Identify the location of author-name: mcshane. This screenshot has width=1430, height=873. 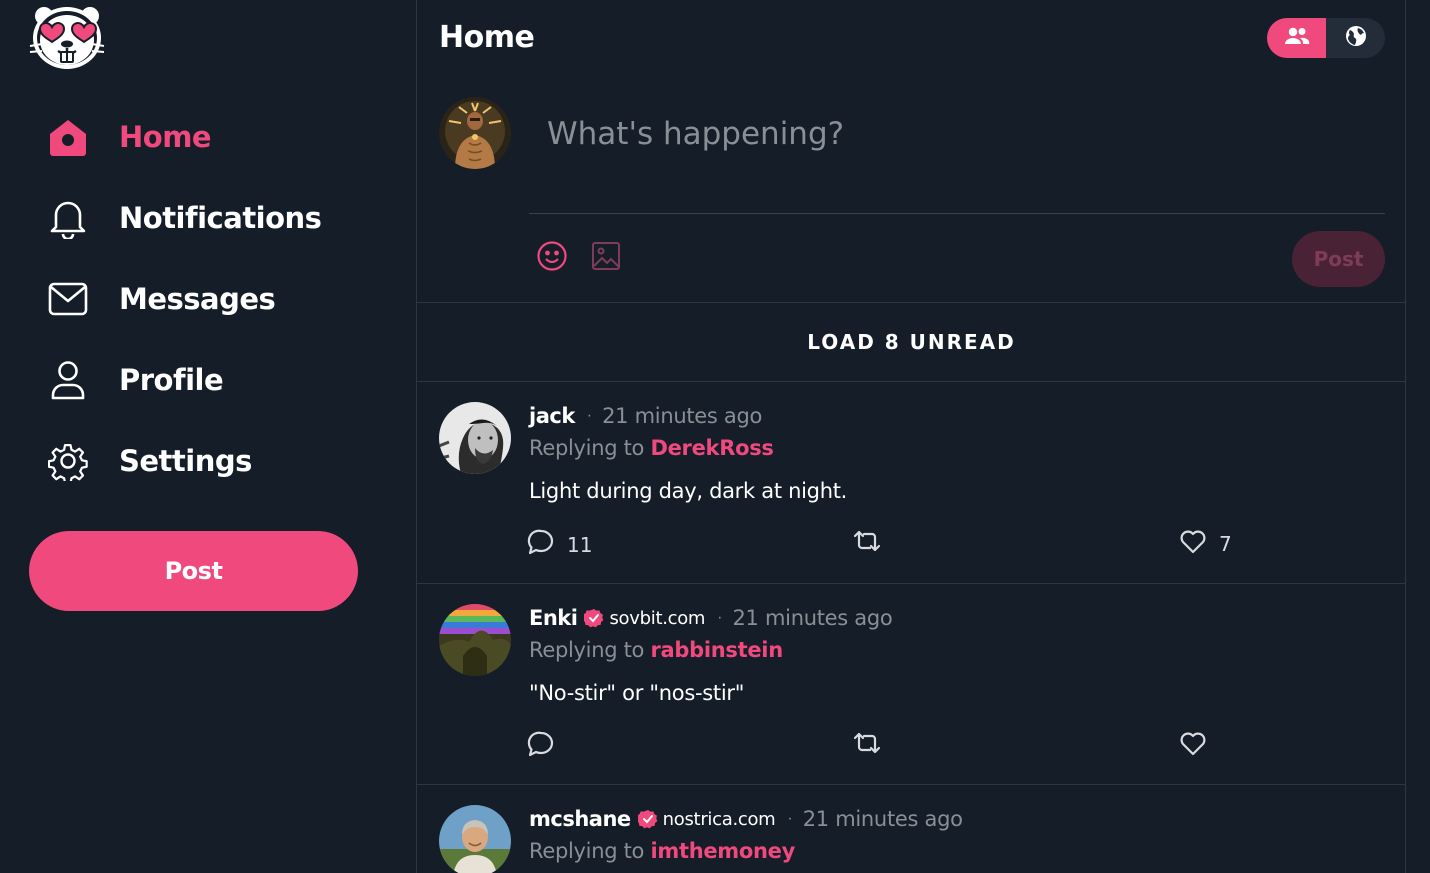
(580, 819).